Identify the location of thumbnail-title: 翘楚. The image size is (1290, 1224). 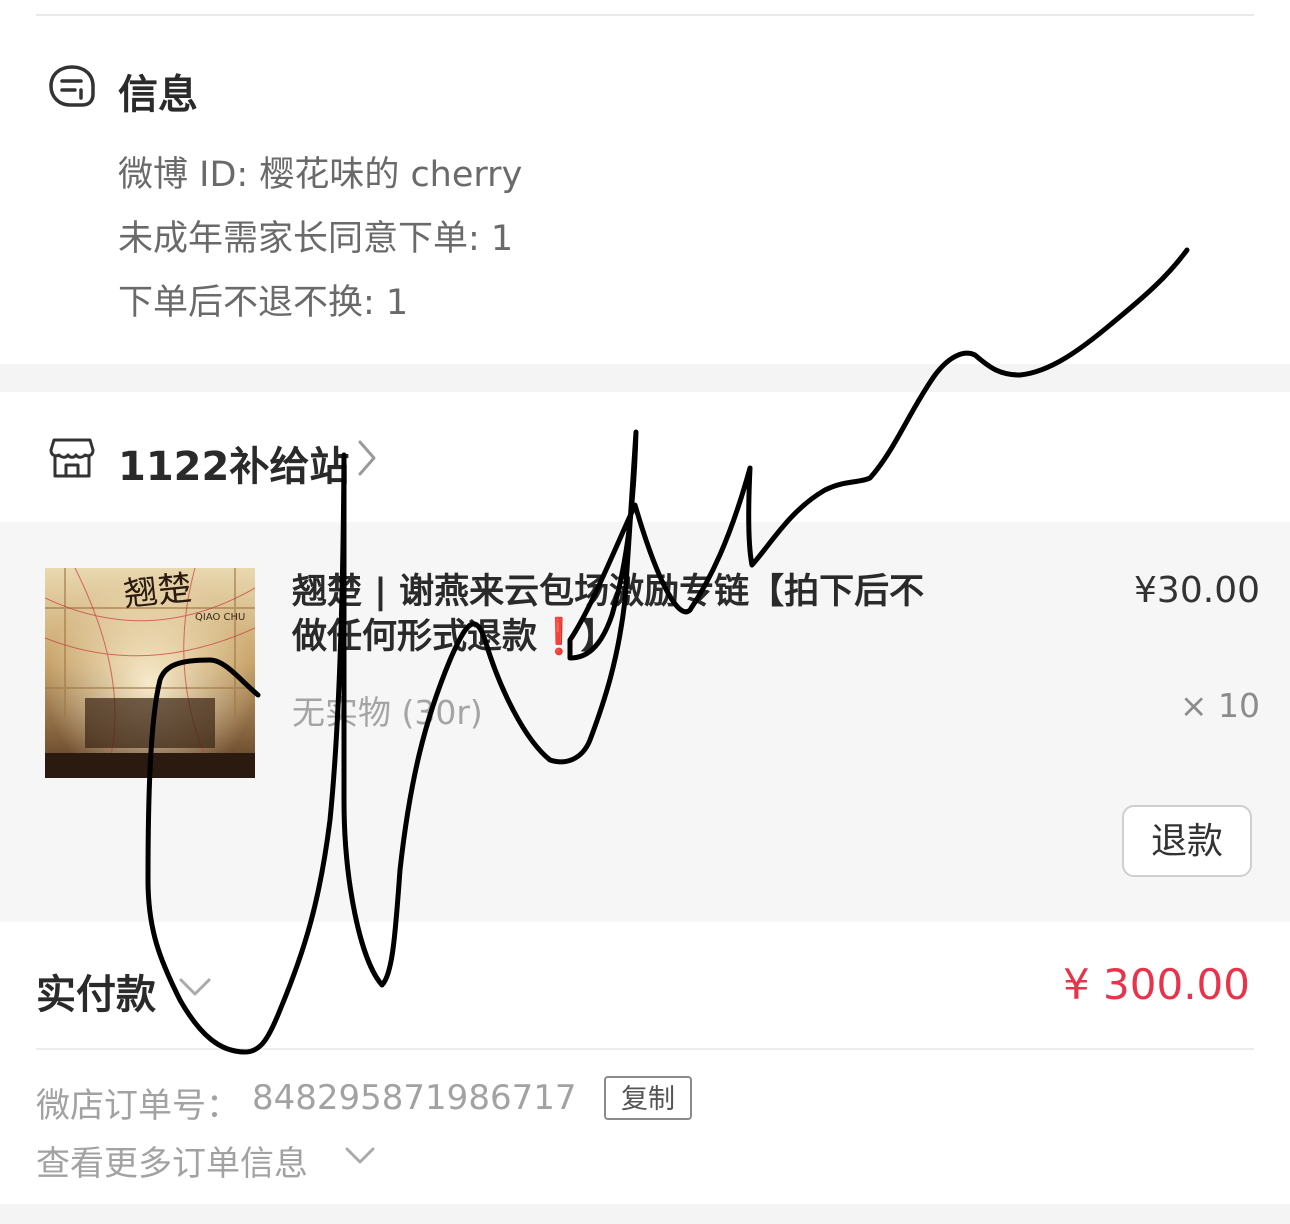
(158, 591).